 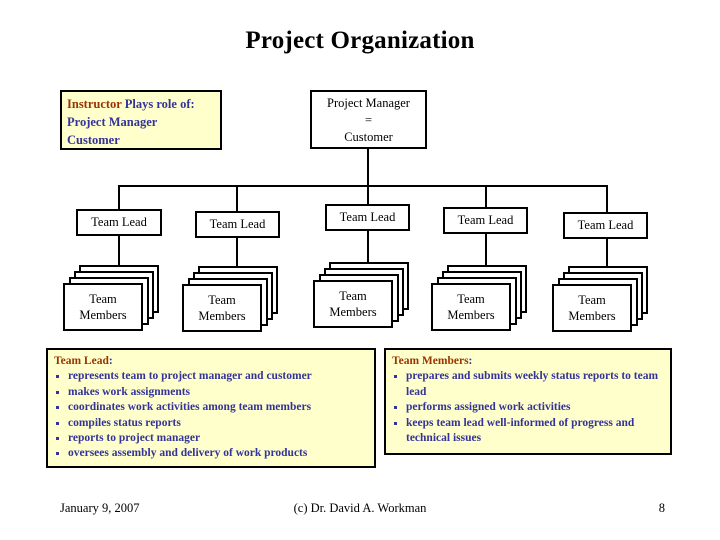 What do you see at coordinates (81, 361) in the screenshot?
I see `team-lead-role-title-text: Team Lead` at bounding box center [81, 361].